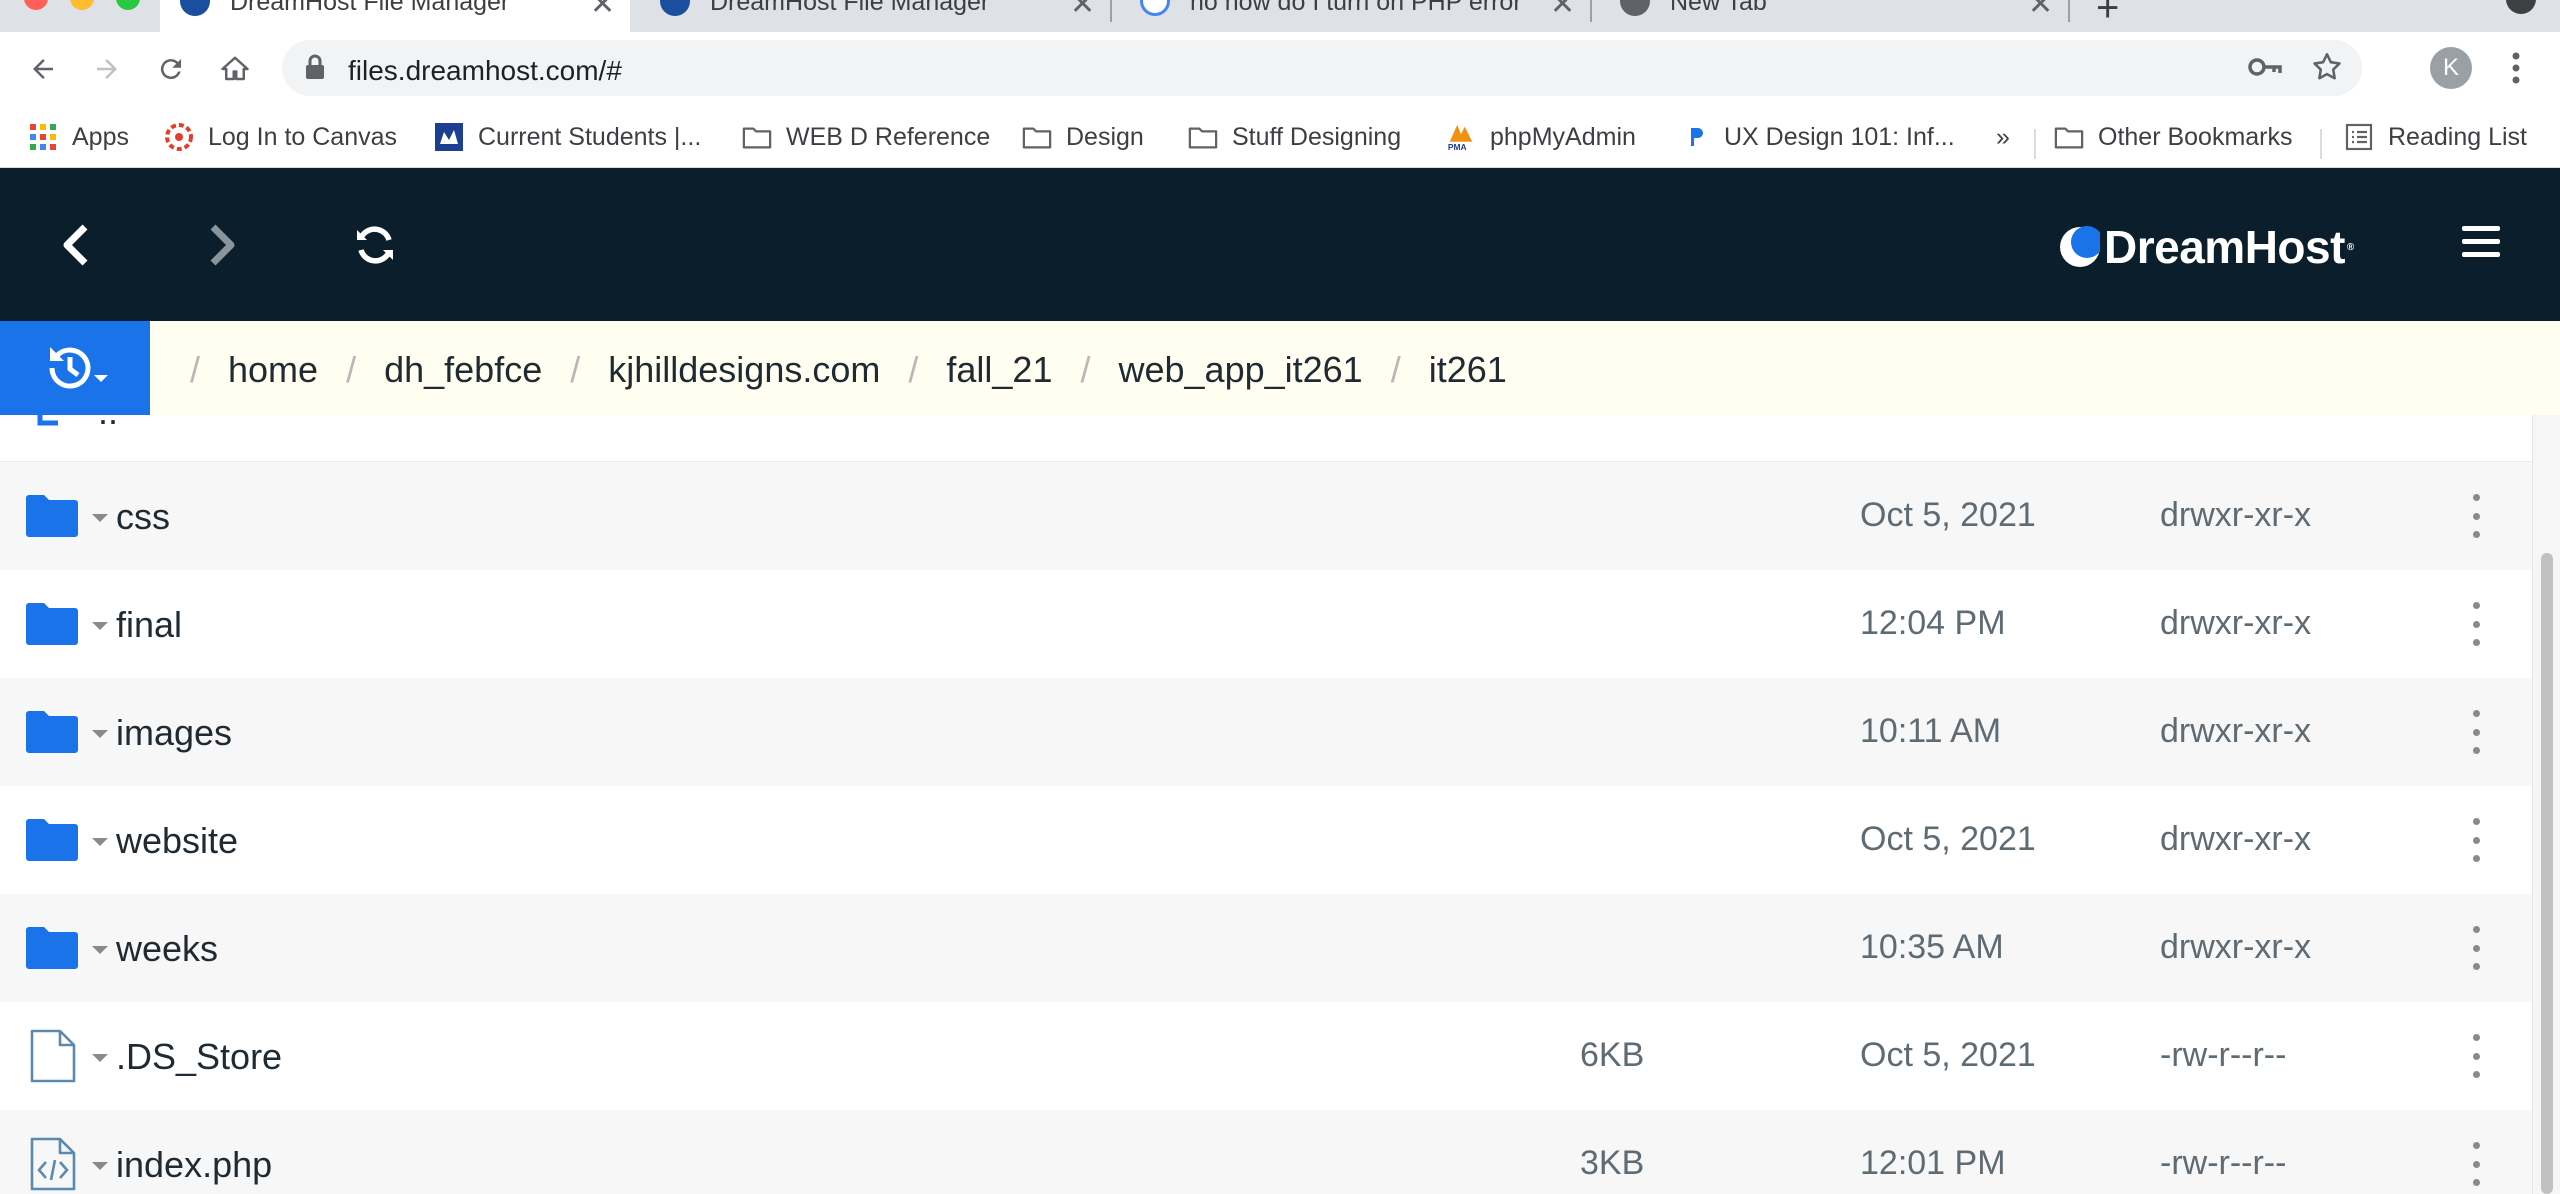  I want to click on breadcrumb-course: web_app_it261, so click(1240, 370).